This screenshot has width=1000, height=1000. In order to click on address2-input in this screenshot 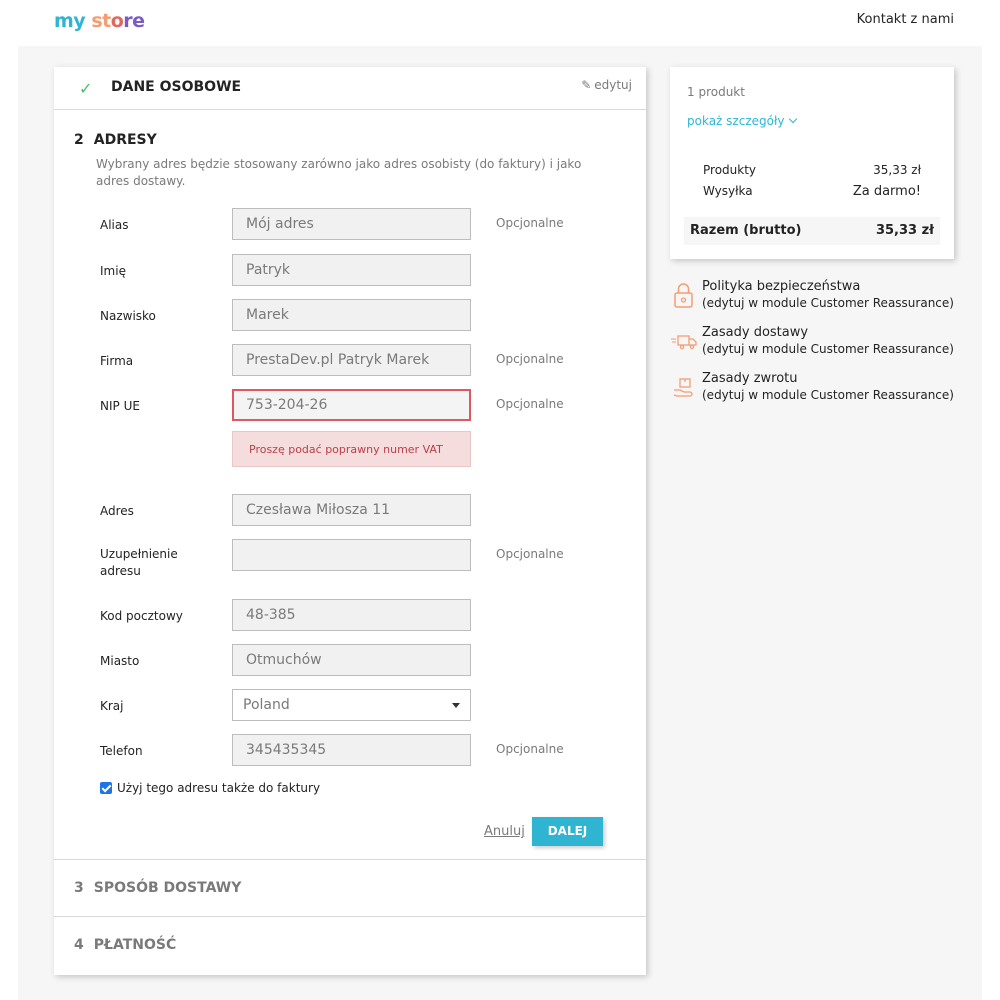, I will do `click(351, 555)`.